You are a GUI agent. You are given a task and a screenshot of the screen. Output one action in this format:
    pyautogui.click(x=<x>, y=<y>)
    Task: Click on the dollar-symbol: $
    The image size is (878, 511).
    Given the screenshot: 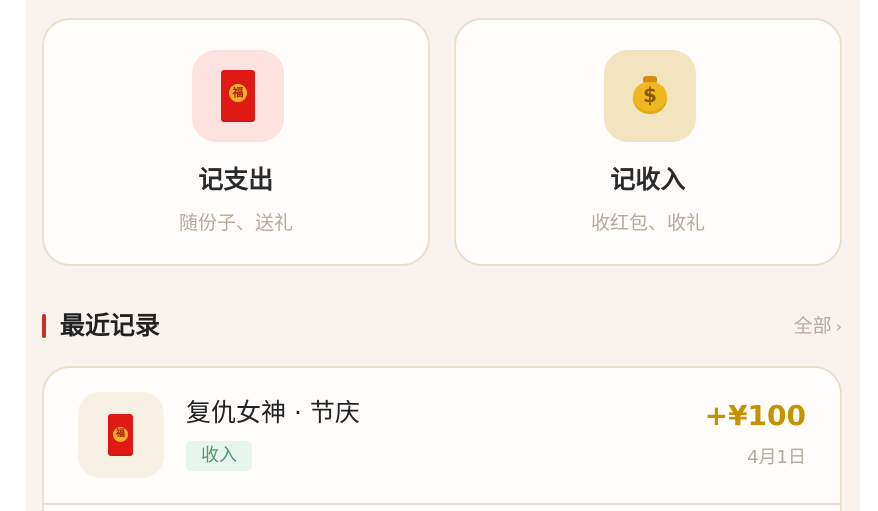 What is the action you would take?
    pyautogui.click(x=650, y=95)
    